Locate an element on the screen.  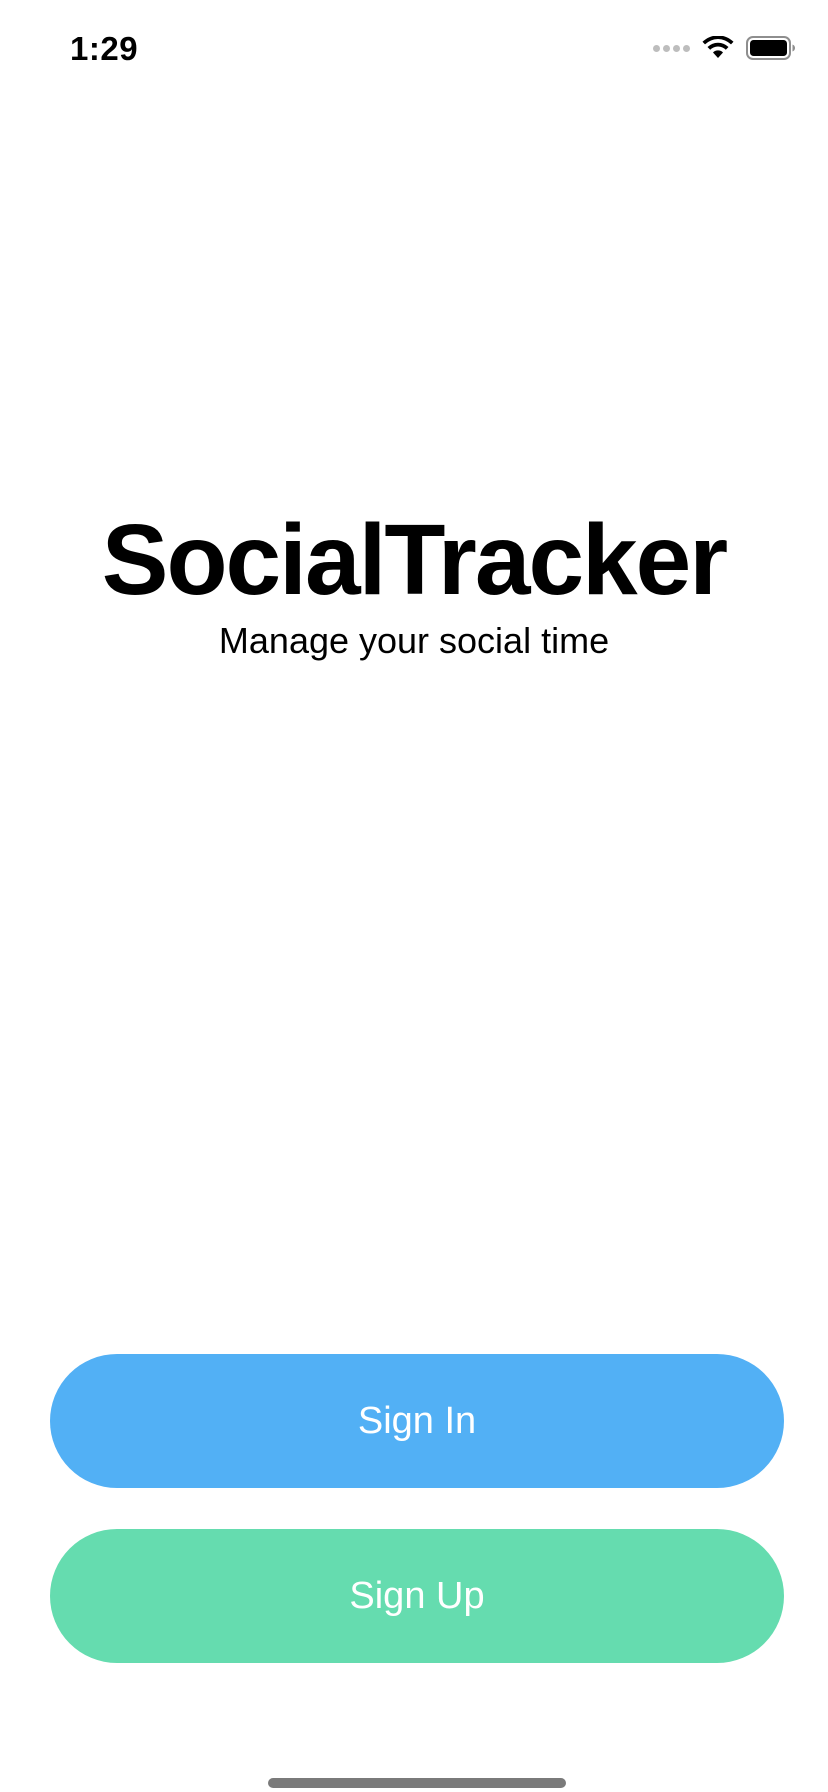
app-subtitle: Manage your social time is located at coordinates (414, 640).